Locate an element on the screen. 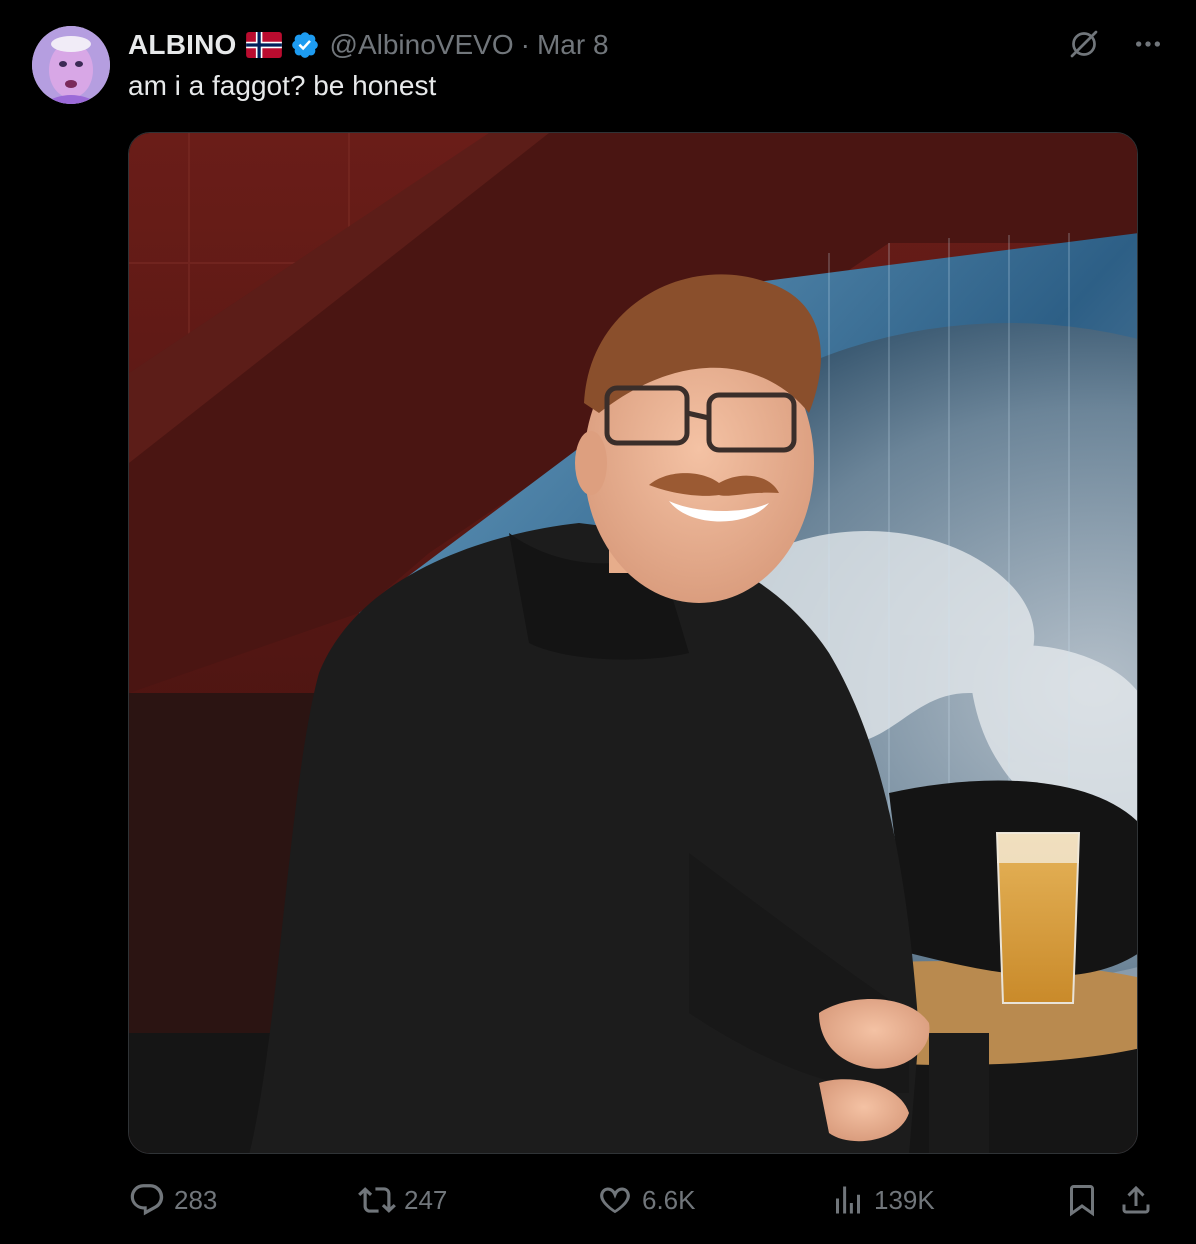 This screenshot has width=1196, height=1244. norway-flag-icon is located at coordinates (263, 45).